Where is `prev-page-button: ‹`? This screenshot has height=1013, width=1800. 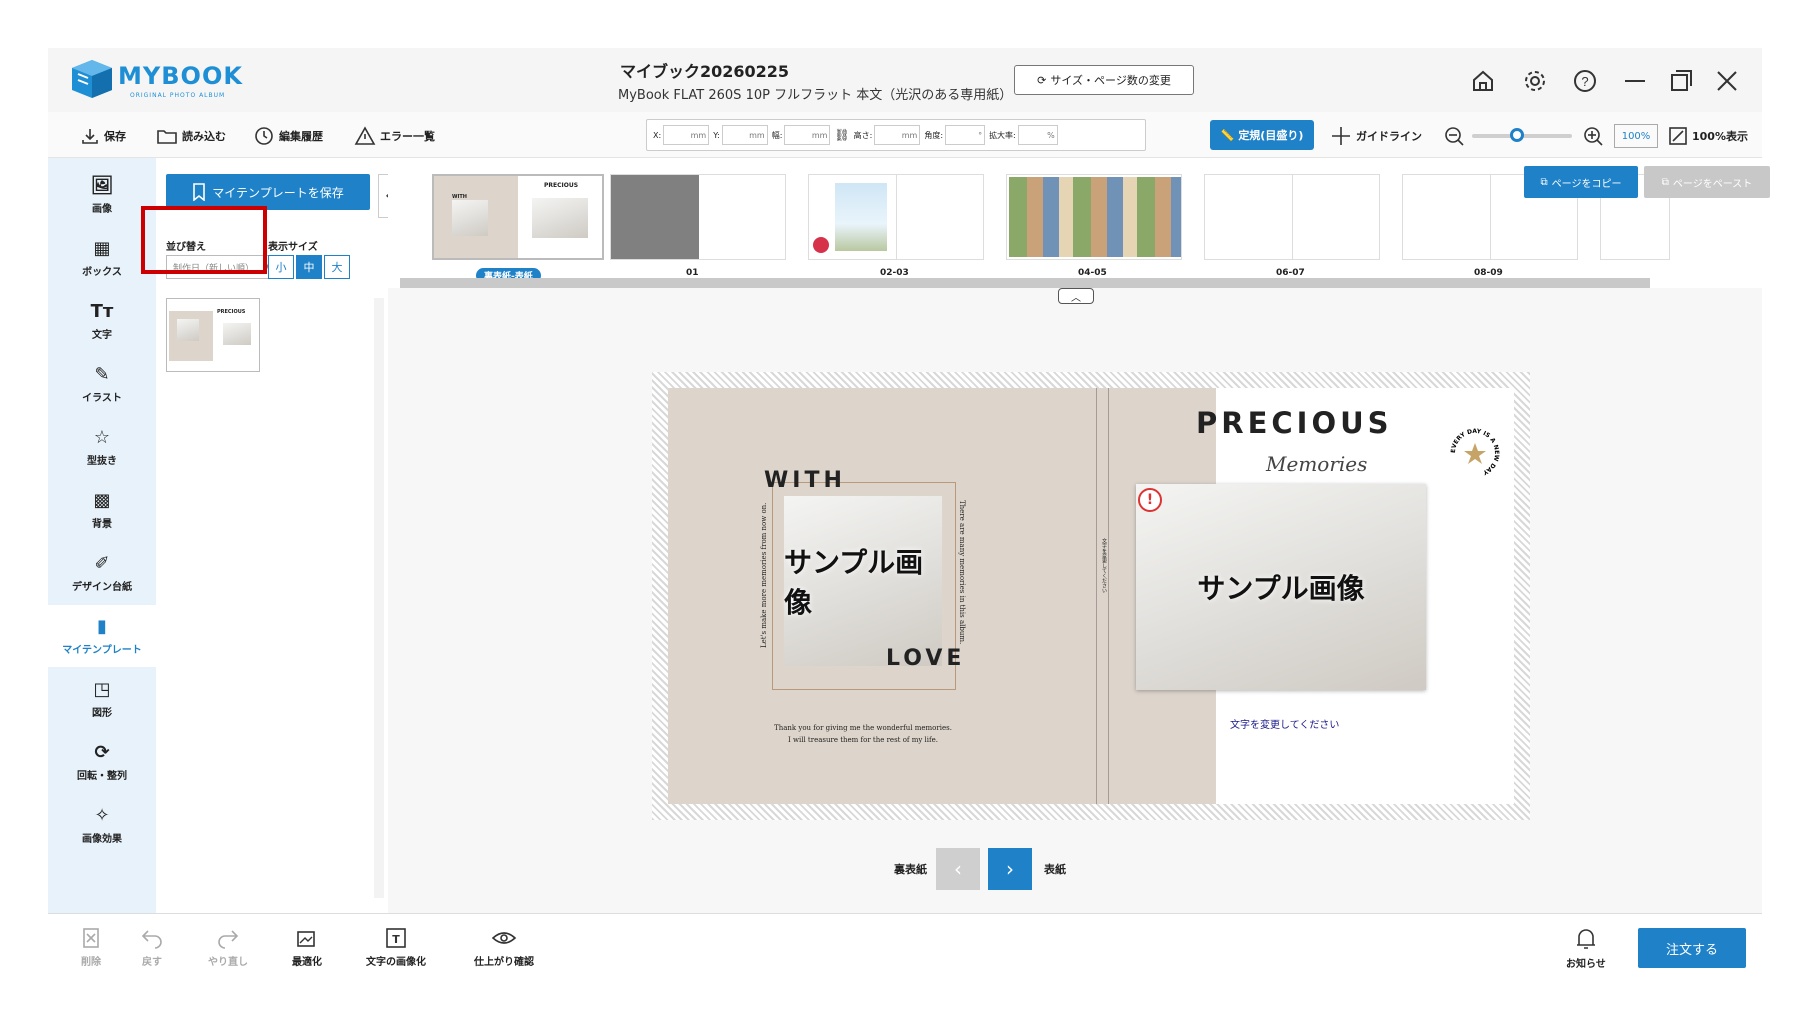 prev-page-button: ‹ is located at coordinates (958, 869).